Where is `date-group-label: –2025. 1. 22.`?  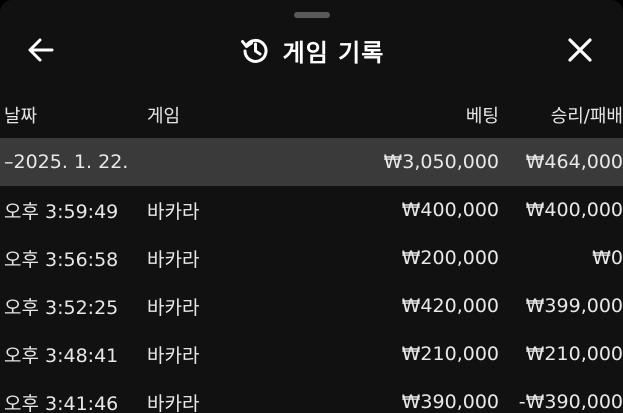 date-group-label: –2025. 1. 22. is located at coordinates (66, 162).